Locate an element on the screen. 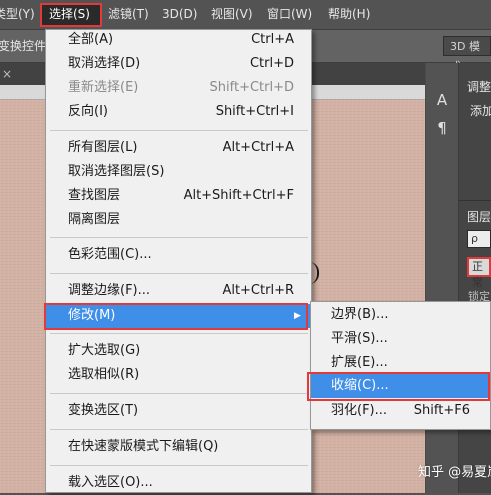 This screenshot has width=491, height=495. menu-item-find-layers: 查找图层 is located at coordinates (94, 196).